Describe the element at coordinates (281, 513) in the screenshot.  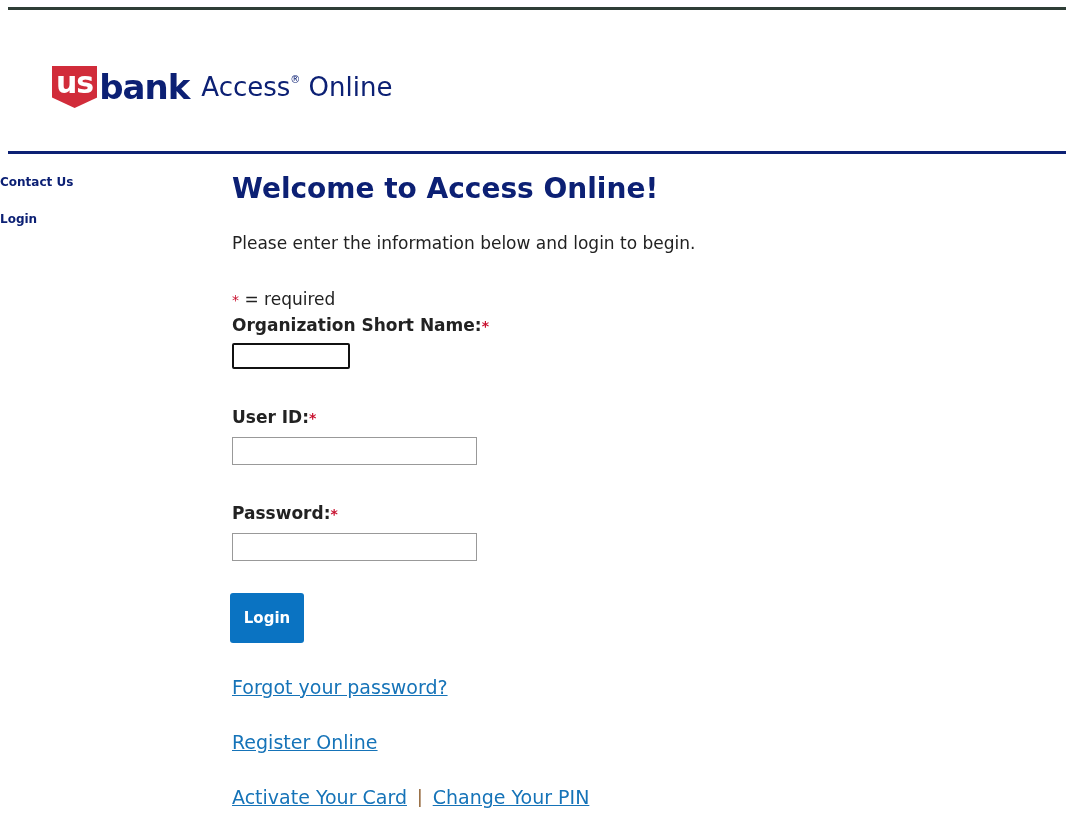
I see `field-label: Password:` at that location.